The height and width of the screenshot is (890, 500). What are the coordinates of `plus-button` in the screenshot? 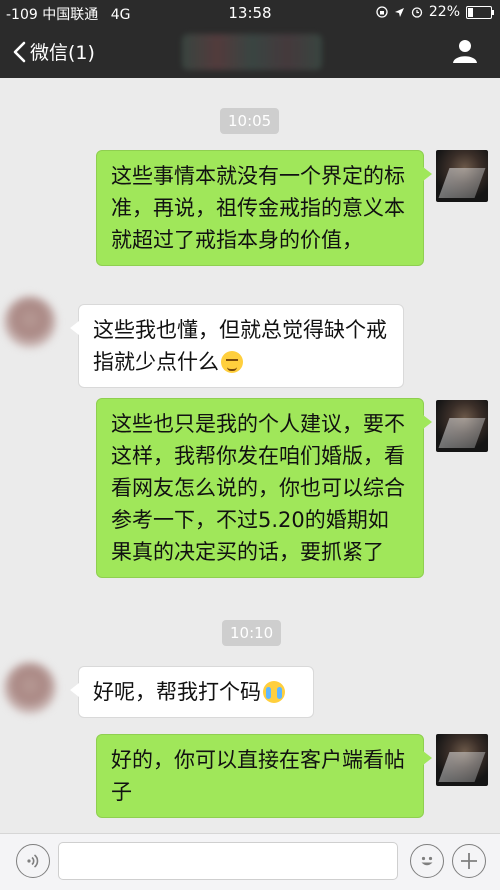 It's located at (469, 861).